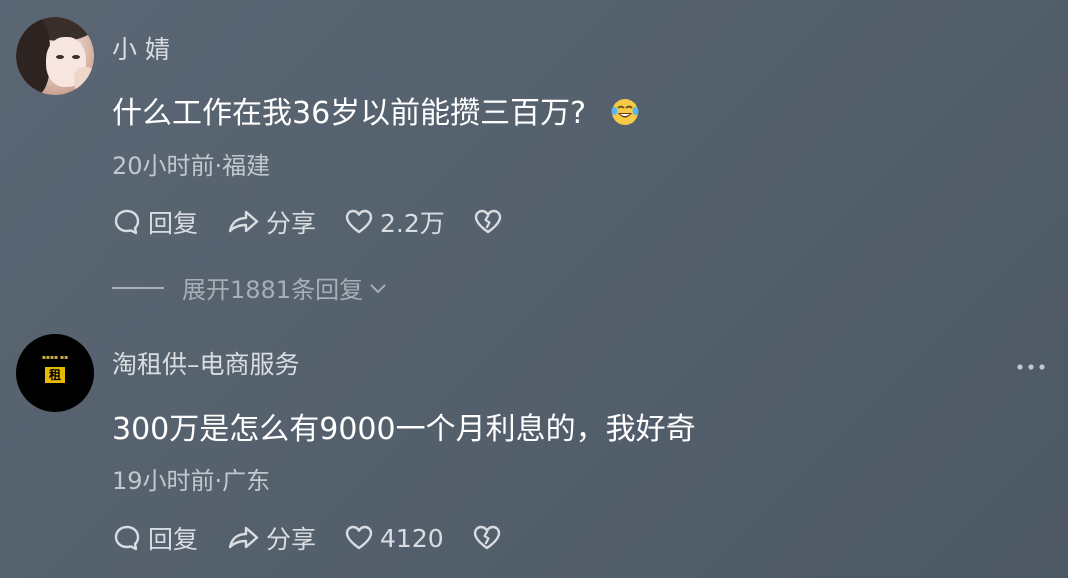 The width and height of the screenshot is (1068, 578). Describe the element at coordinates (273, 290) in the screenshot. I see `expand-replies-label: 展开1881条回复` at that location.